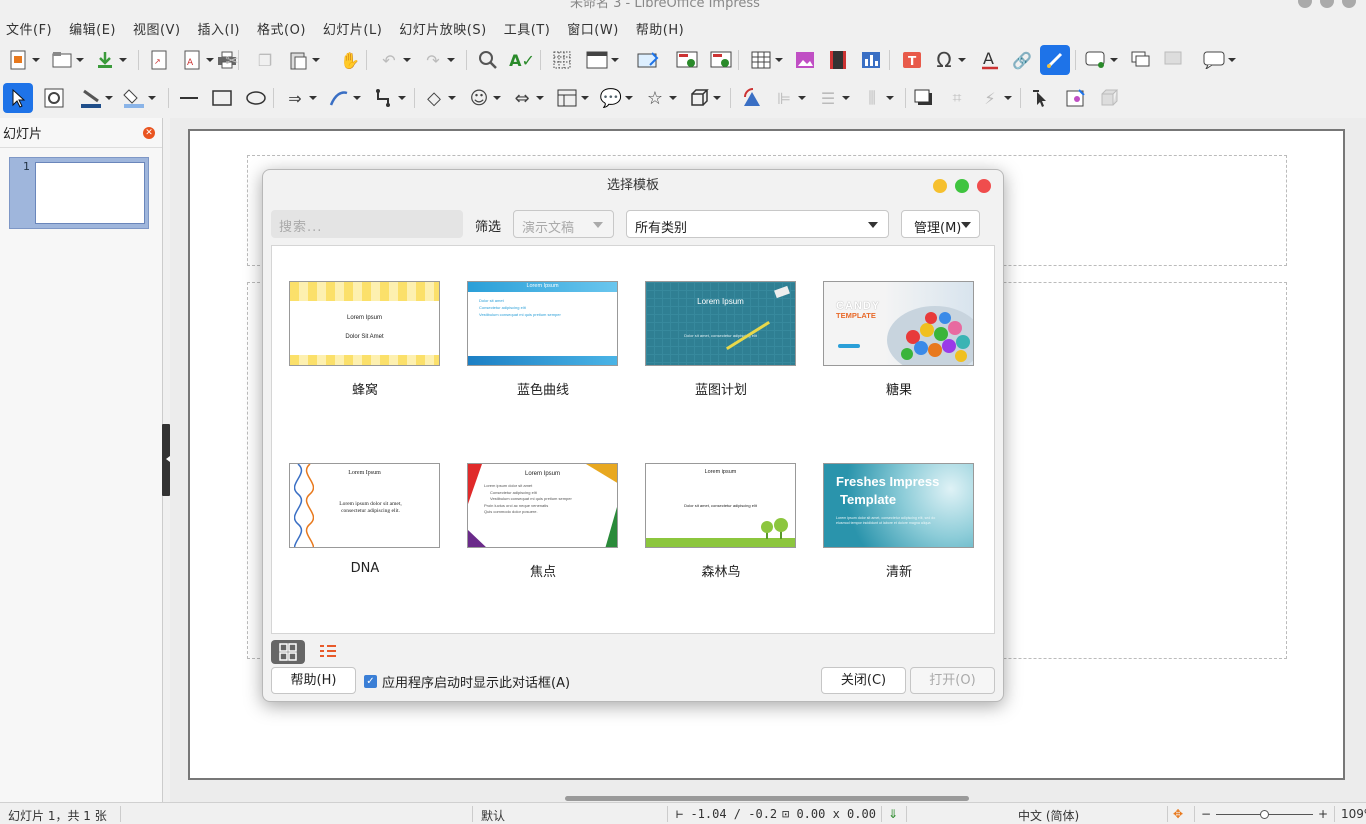  Describe the element at coordinates (527, 28) in the screenshot. I see `menu-tools: 工具(T)` at that location.